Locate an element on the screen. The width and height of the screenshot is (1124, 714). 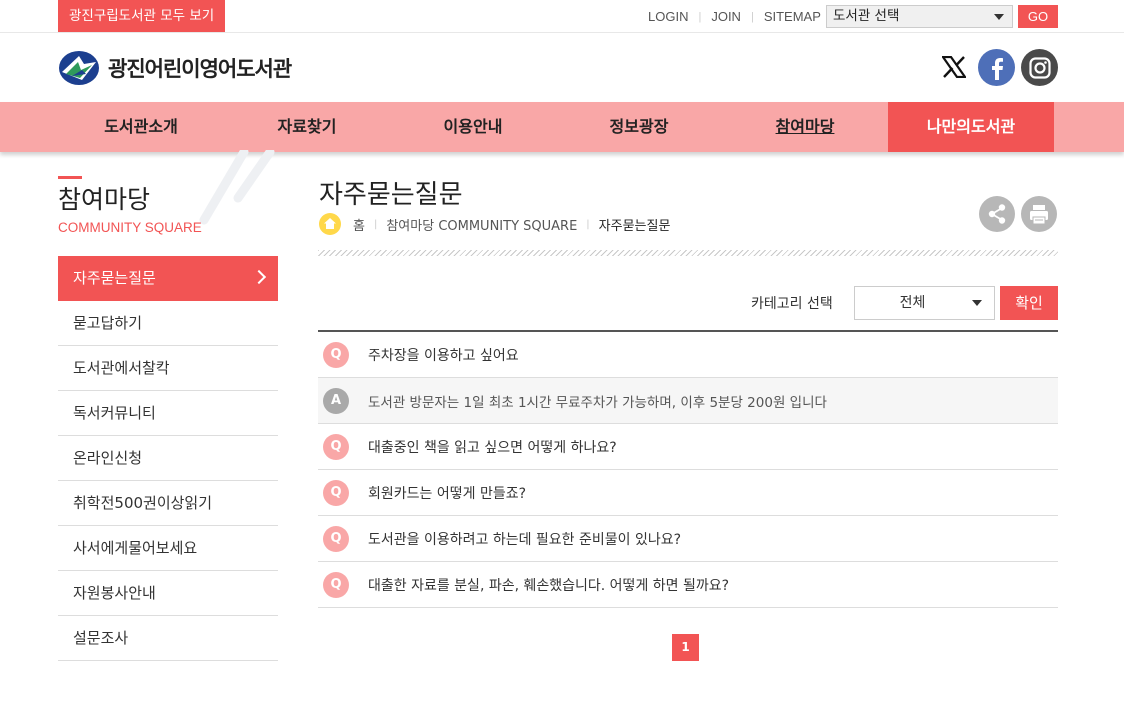
sidebar-item-reading-community: 독서커뮤니티 is located at coordinates (168, 413).